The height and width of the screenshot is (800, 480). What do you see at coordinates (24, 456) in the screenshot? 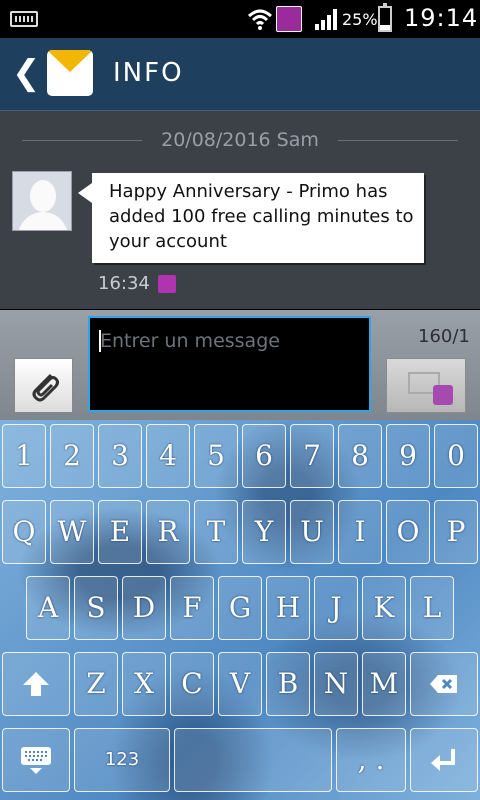
I see `key-1: 1` at bounding box center [24, 456].